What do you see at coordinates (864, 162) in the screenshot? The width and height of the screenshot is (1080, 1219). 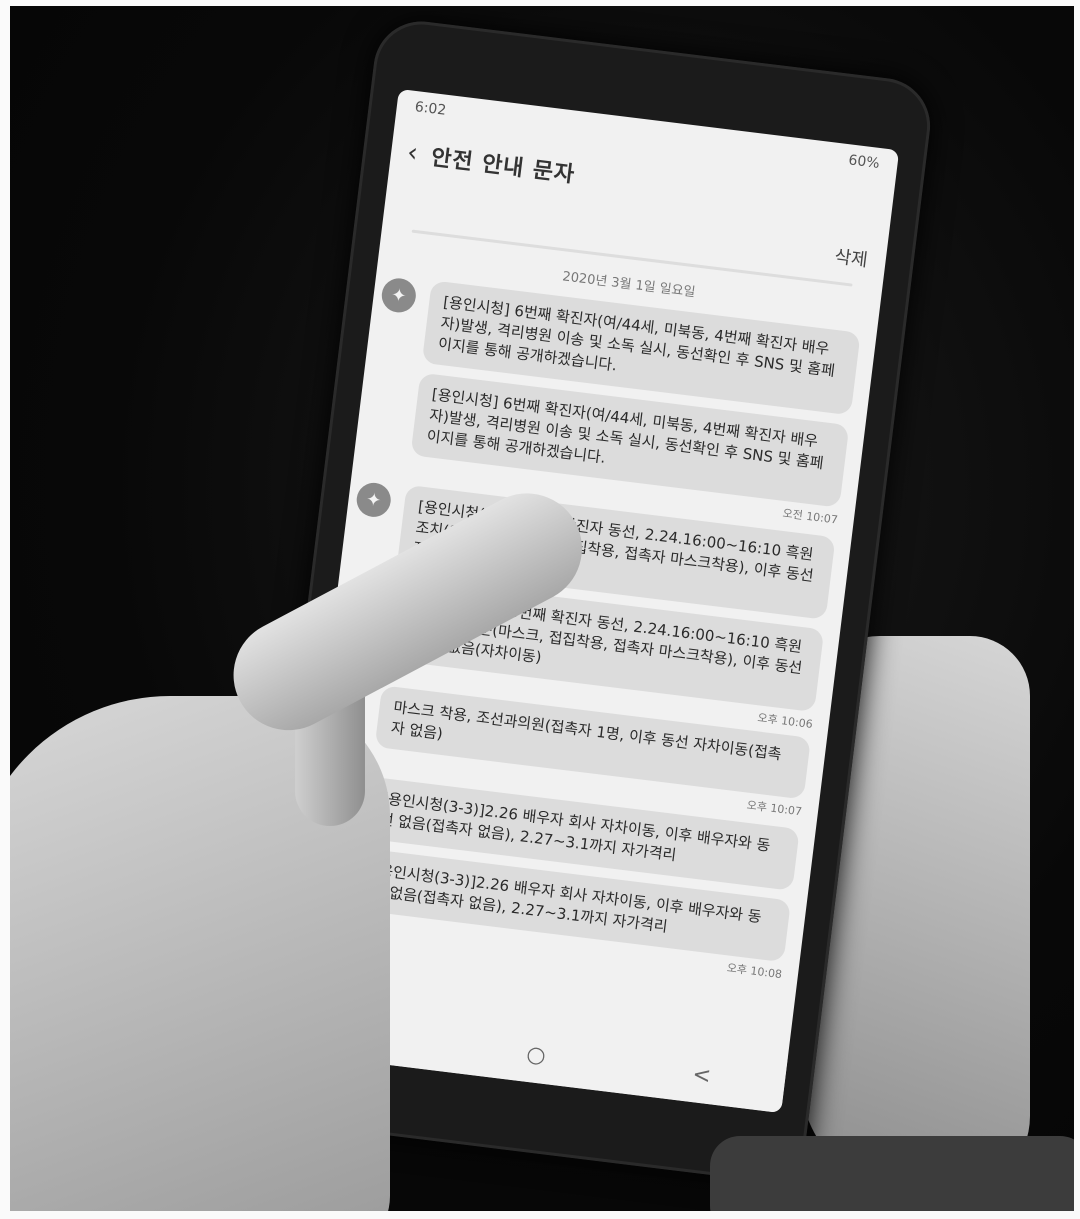 I see `status-battery: 60%` at bounding box center [864, 162].